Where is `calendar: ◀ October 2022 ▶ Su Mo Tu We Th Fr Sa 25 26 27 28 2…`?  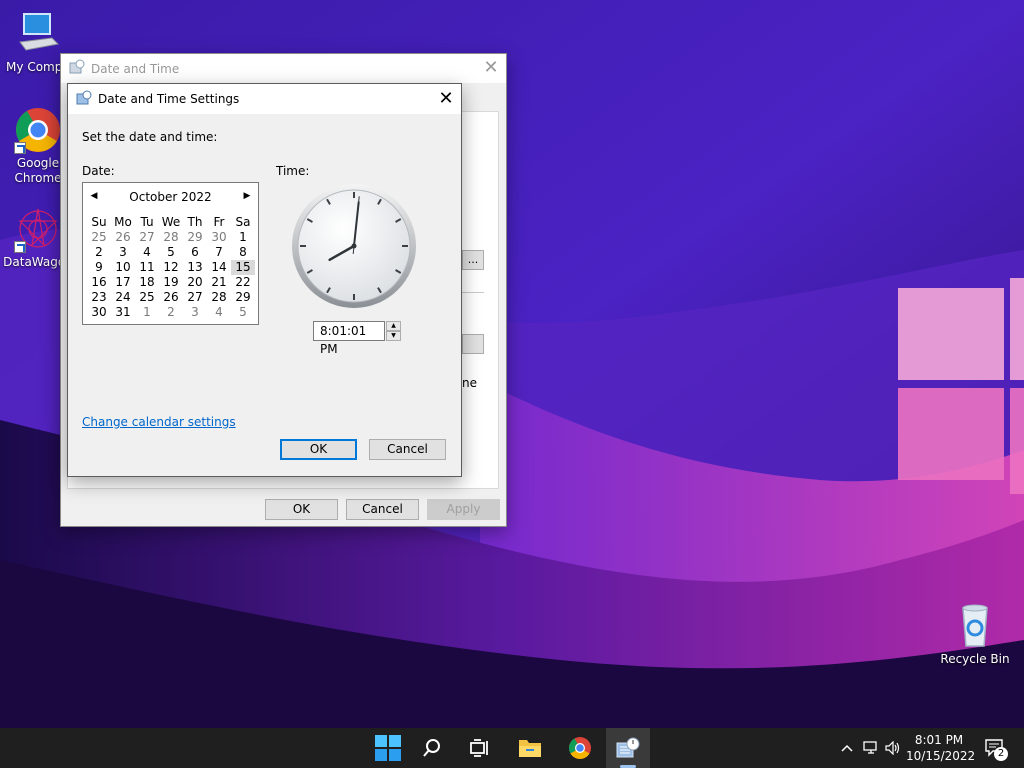
calendar: ◀ October 2022 ▶ Su Mo Tu We Th Fr Sa 25 26 27 28 2… is located at coordinates (170, 253).